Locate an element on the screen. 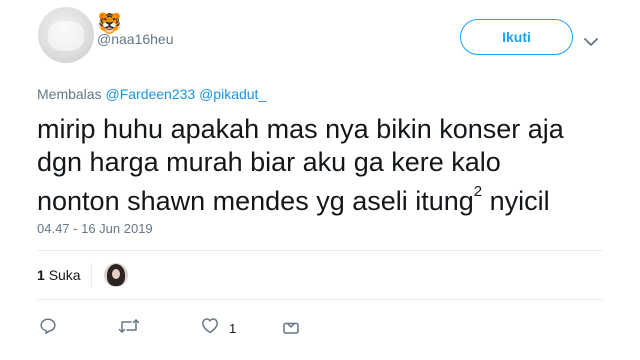 The width and height of the screenshot is (640, 360). mention-link: @Fardeen233 is located at coordinates (150, 94).